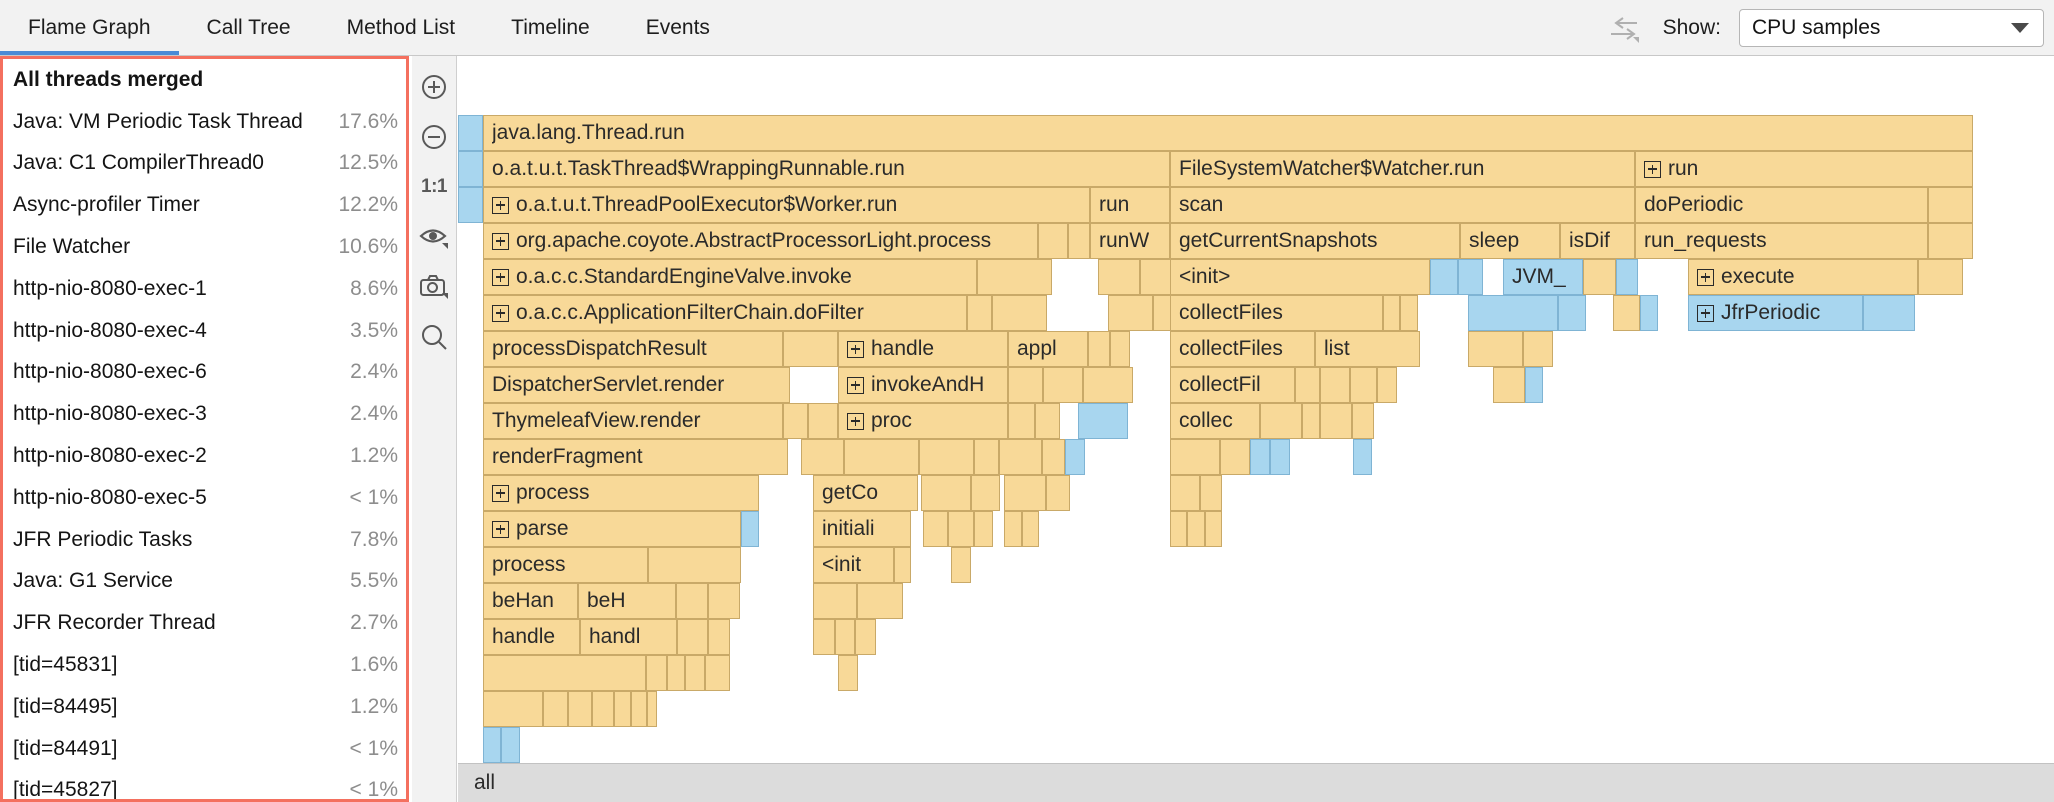  What do you see at coordinates (204, 331) in the screenshot?
I see `thread-list-item: http-nio-8080-exec-4 3.5%` at bounding box center [204, 331].